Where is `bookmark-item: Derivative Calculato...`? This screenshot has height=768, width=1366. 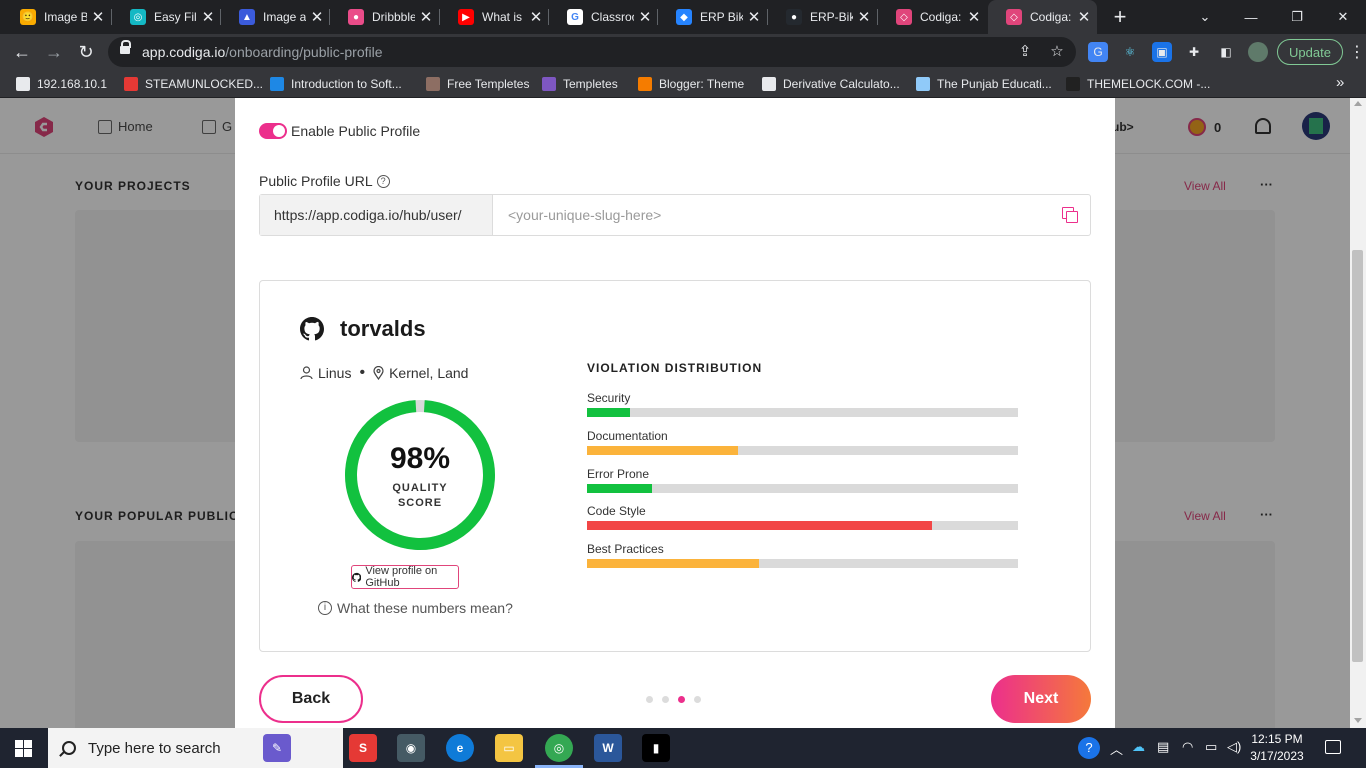
bookmark-item: Derivative Calculato... is located at coordinates (831, 84).